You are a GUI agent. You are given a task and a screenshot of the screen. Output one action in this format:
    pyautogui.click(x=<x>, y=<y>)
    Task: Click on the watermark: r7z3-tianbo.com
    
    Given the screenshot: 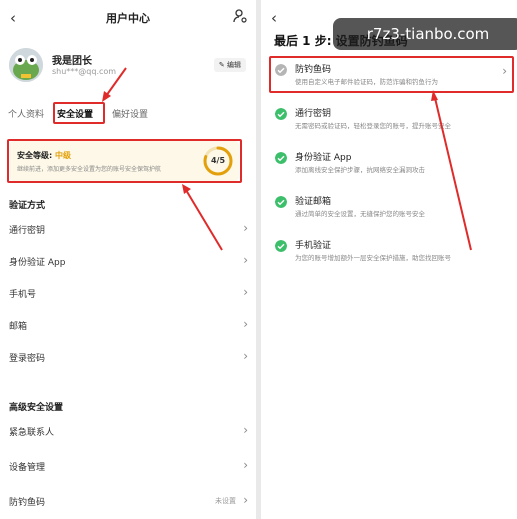 What is the action you would take?
    pyautogui.click(x=425, y=34)
    